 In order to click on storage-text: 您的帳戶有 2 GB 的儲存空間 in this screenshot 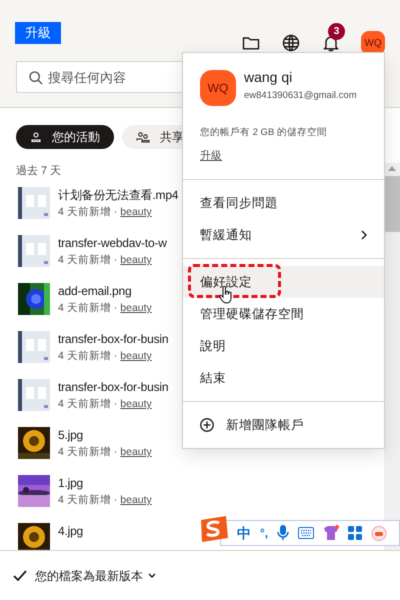, I will do `click(264, 133)`.